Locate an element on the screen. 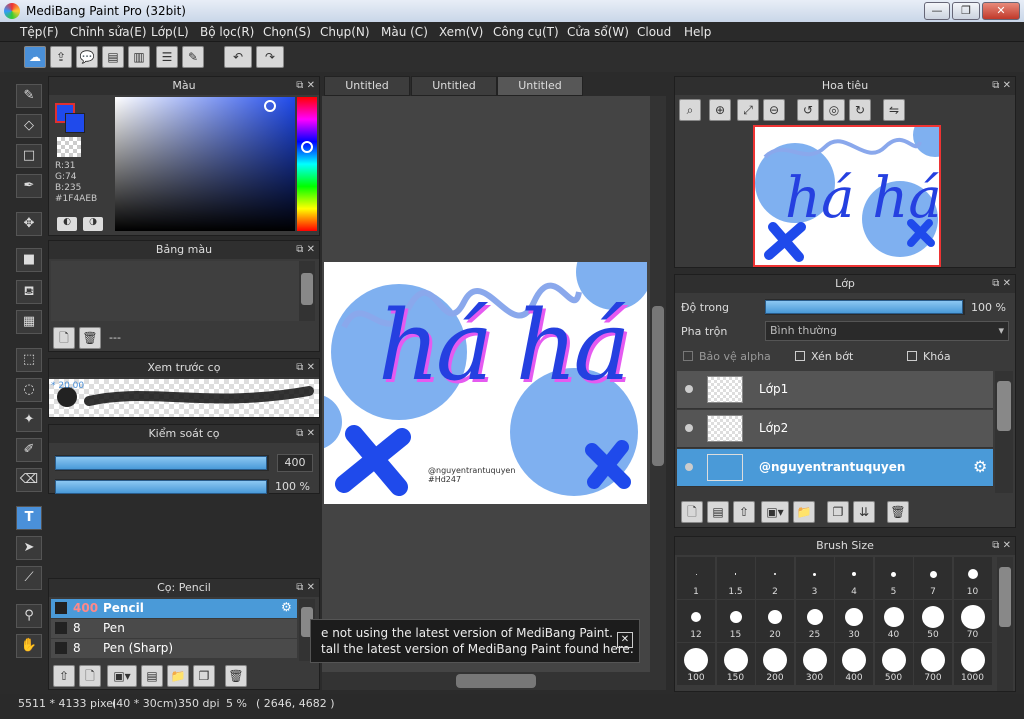 This screenshot has height=719, width=1024. layer-item-1: Lớp1 is located at coordinates (835, 390).